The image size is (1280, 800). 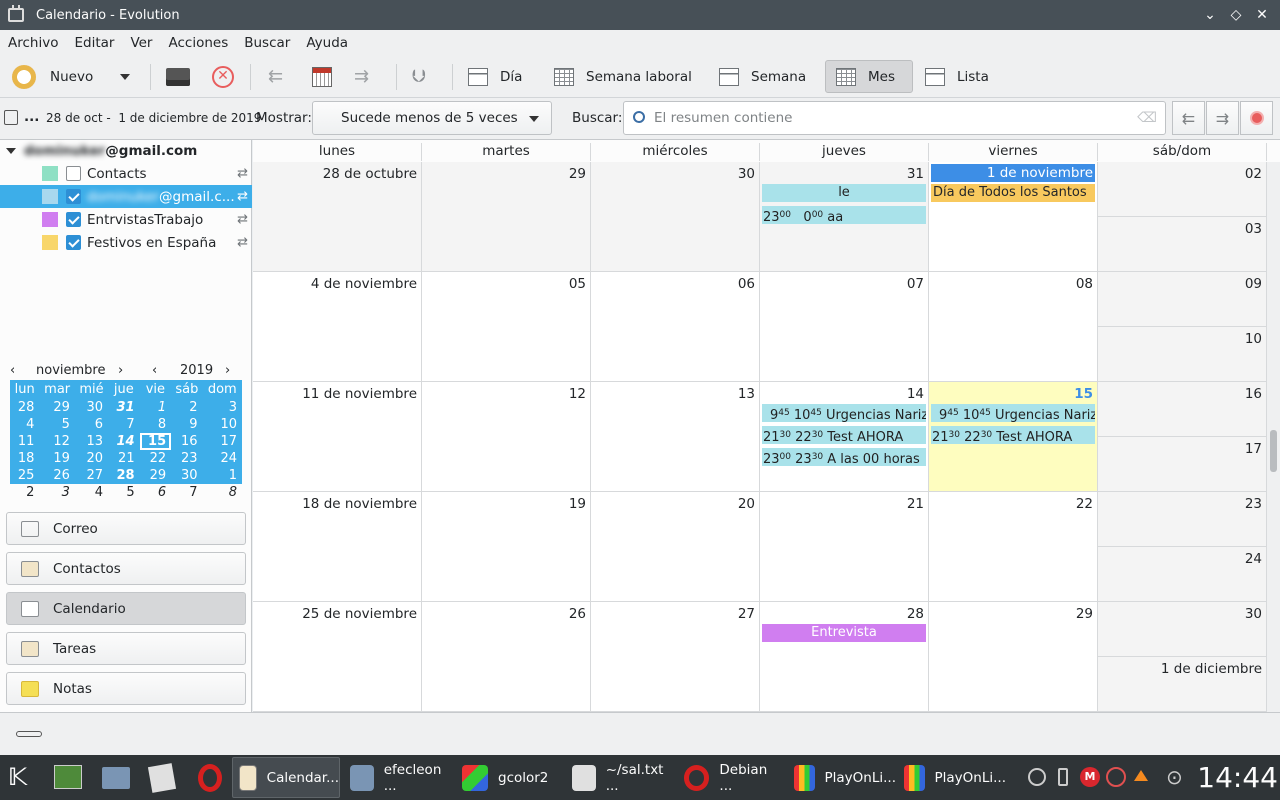 What do you see at coordinates (57, 441) in the screenshot?
I see `mini-day: 12` at bounding box center [57, 441].